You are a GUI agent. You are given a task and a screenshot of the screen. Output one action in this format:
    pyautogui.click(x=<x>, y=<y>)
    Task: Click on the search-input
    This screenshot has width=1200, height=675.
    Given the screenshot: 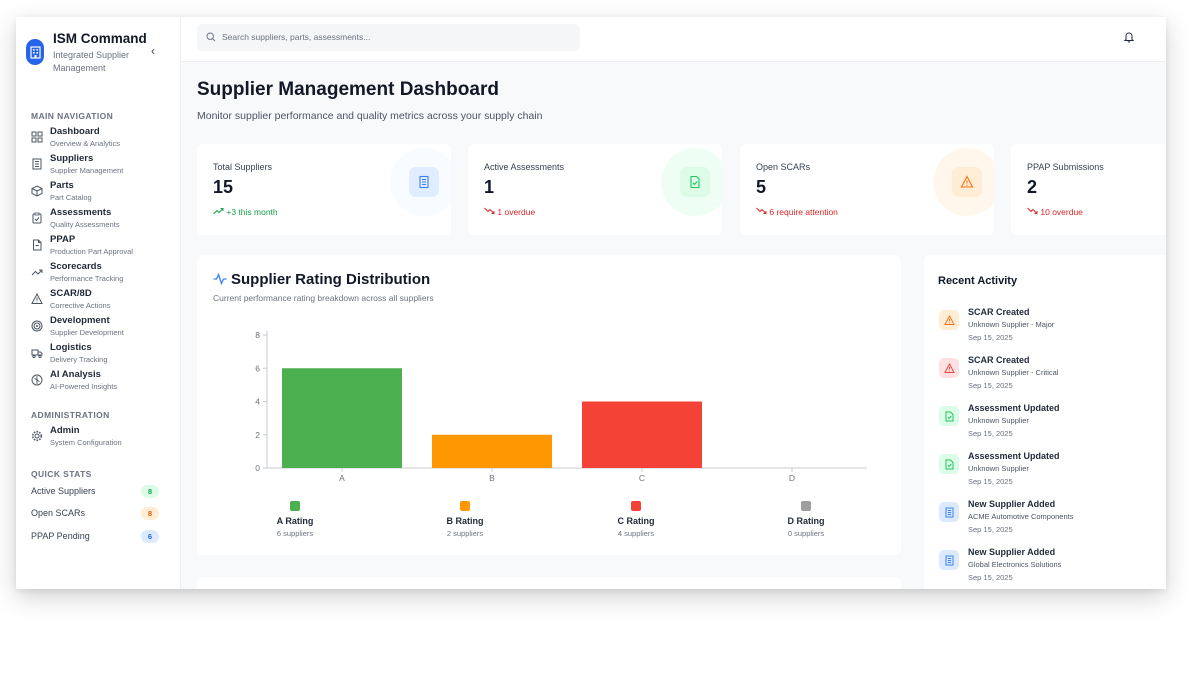 What is the action you would take?
    pyautogui.click(x=392, y=37)
    